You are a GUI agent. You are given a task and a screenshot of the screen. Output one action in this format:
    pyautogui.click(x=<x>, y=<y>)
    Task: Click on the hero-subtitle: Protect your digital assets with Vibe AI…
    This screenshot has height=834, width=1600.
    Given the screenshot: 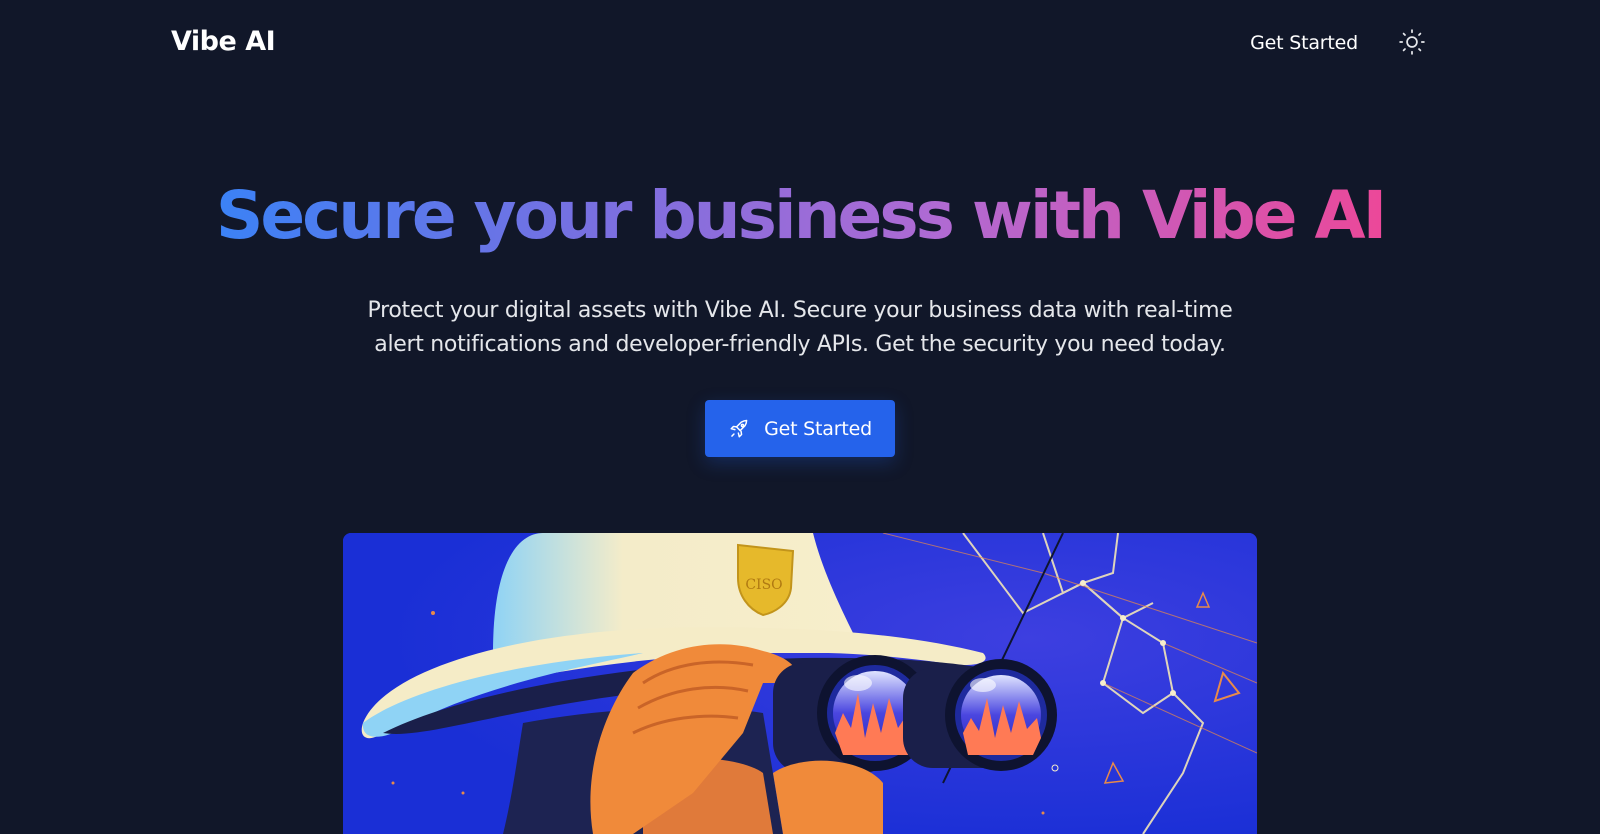 What is the action you would take?
    pyautogui.click(x=800, y=328)
    